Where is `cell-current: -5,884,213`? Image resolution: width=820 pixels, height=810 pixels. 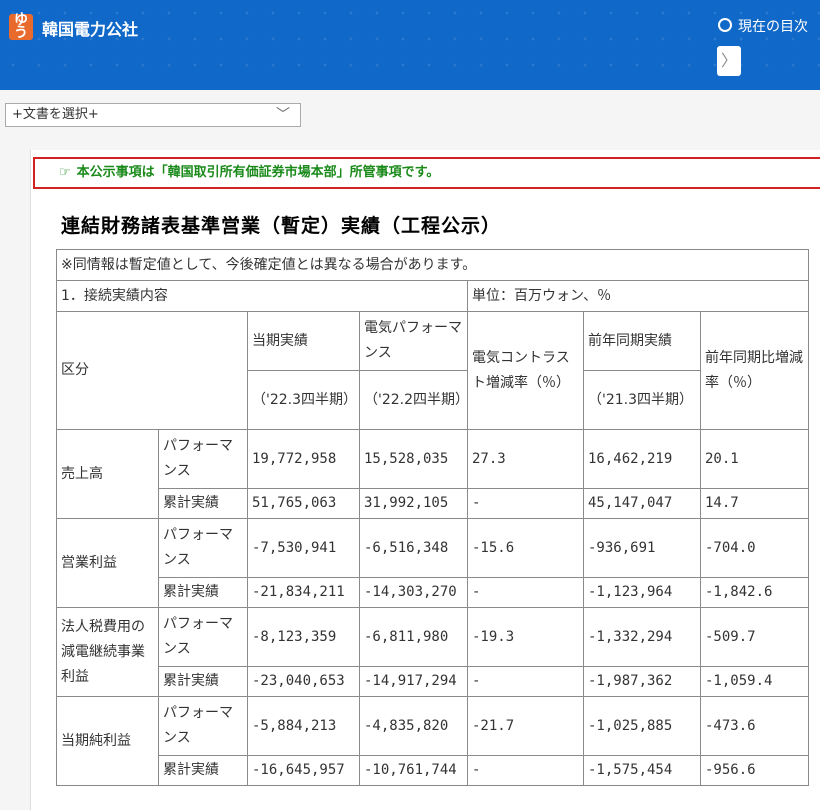
cell-current: -5,884,213 is located at coordinates (303, 726).